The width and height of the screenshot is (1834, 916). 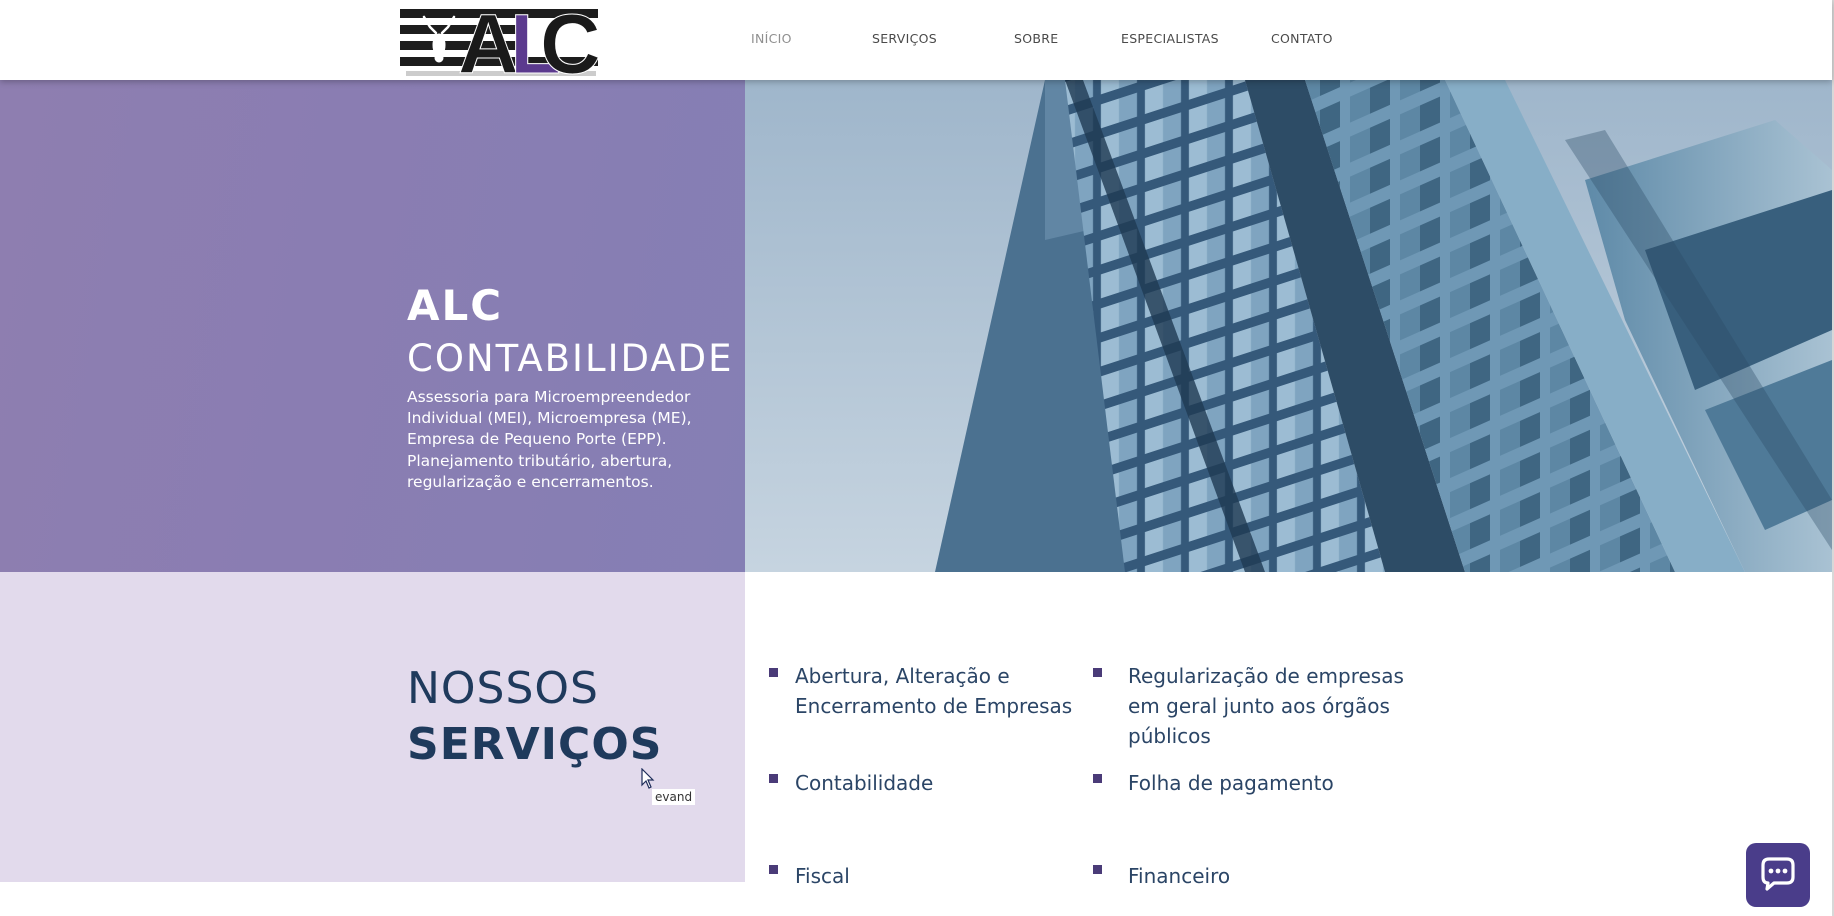 What do you see at coordinates (1170, 38) in the screenshot?
I see `nav-item-especialistas: ESPECIALISTAS` at bounding box center [1170, 38].